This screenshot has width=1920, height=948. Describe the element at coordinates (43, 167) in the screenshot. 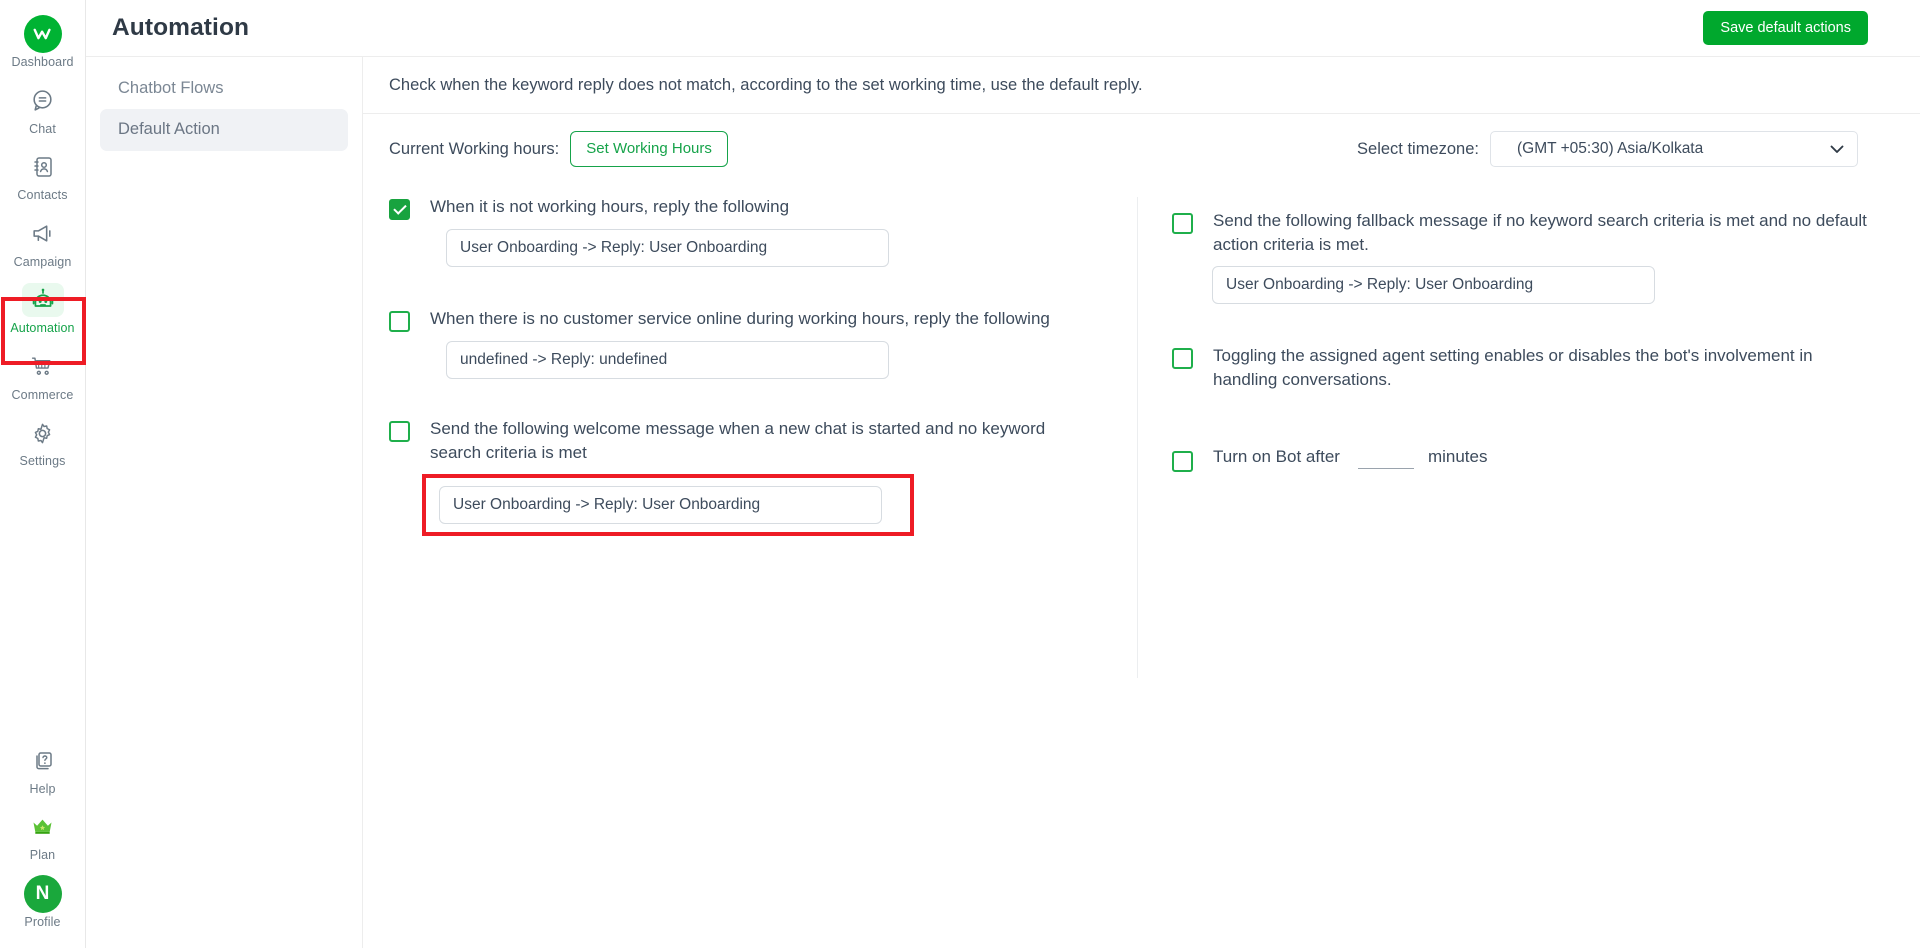

I see `contacts-book-icon` at that location.